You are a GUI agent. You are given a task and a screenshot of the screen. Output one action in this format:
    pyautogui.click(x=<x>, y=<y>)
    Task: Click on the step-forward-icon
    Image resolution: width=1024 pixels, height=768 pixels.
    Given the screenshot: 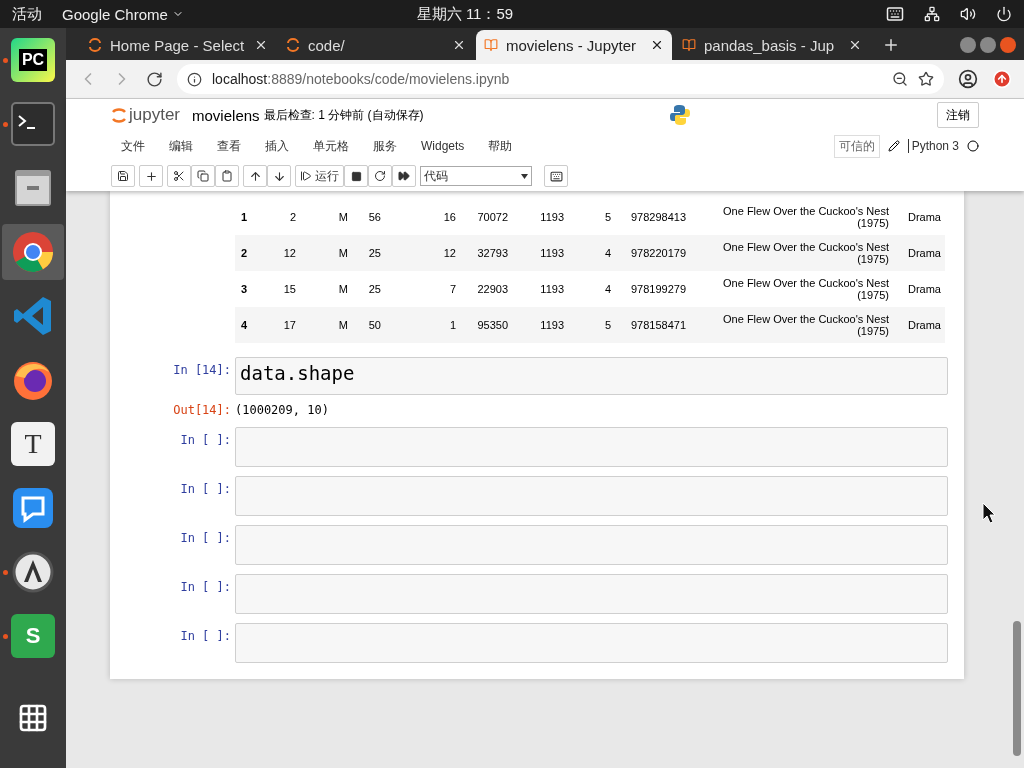 What is the action you would take?
    pyautogui.click(x=306, y=176)
    